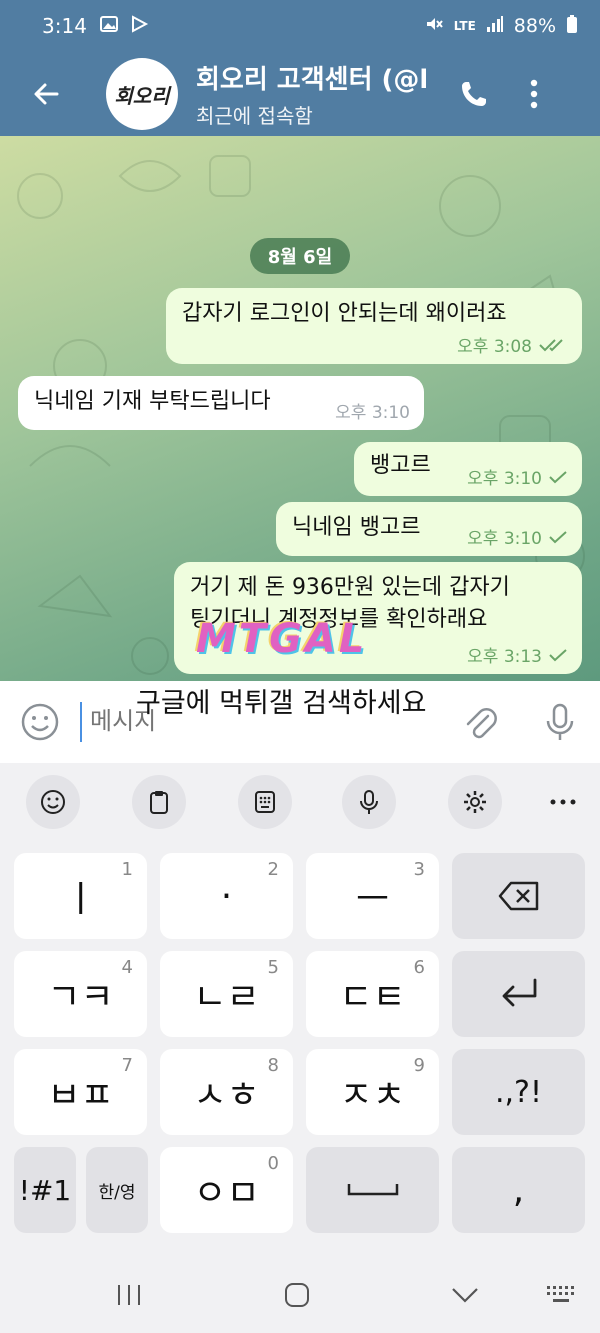 The height and width of the screenshot is (1333, 600). I want to click on key-language-toggle: 한/영, so click(117, 1190).